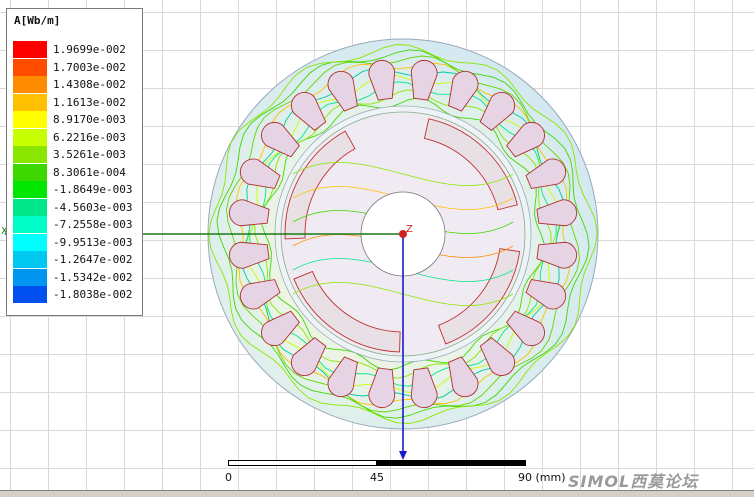 This screenshot has height=497, width=754. I want to click on legend-entry: -1.5342e-002, so click(77, 277).